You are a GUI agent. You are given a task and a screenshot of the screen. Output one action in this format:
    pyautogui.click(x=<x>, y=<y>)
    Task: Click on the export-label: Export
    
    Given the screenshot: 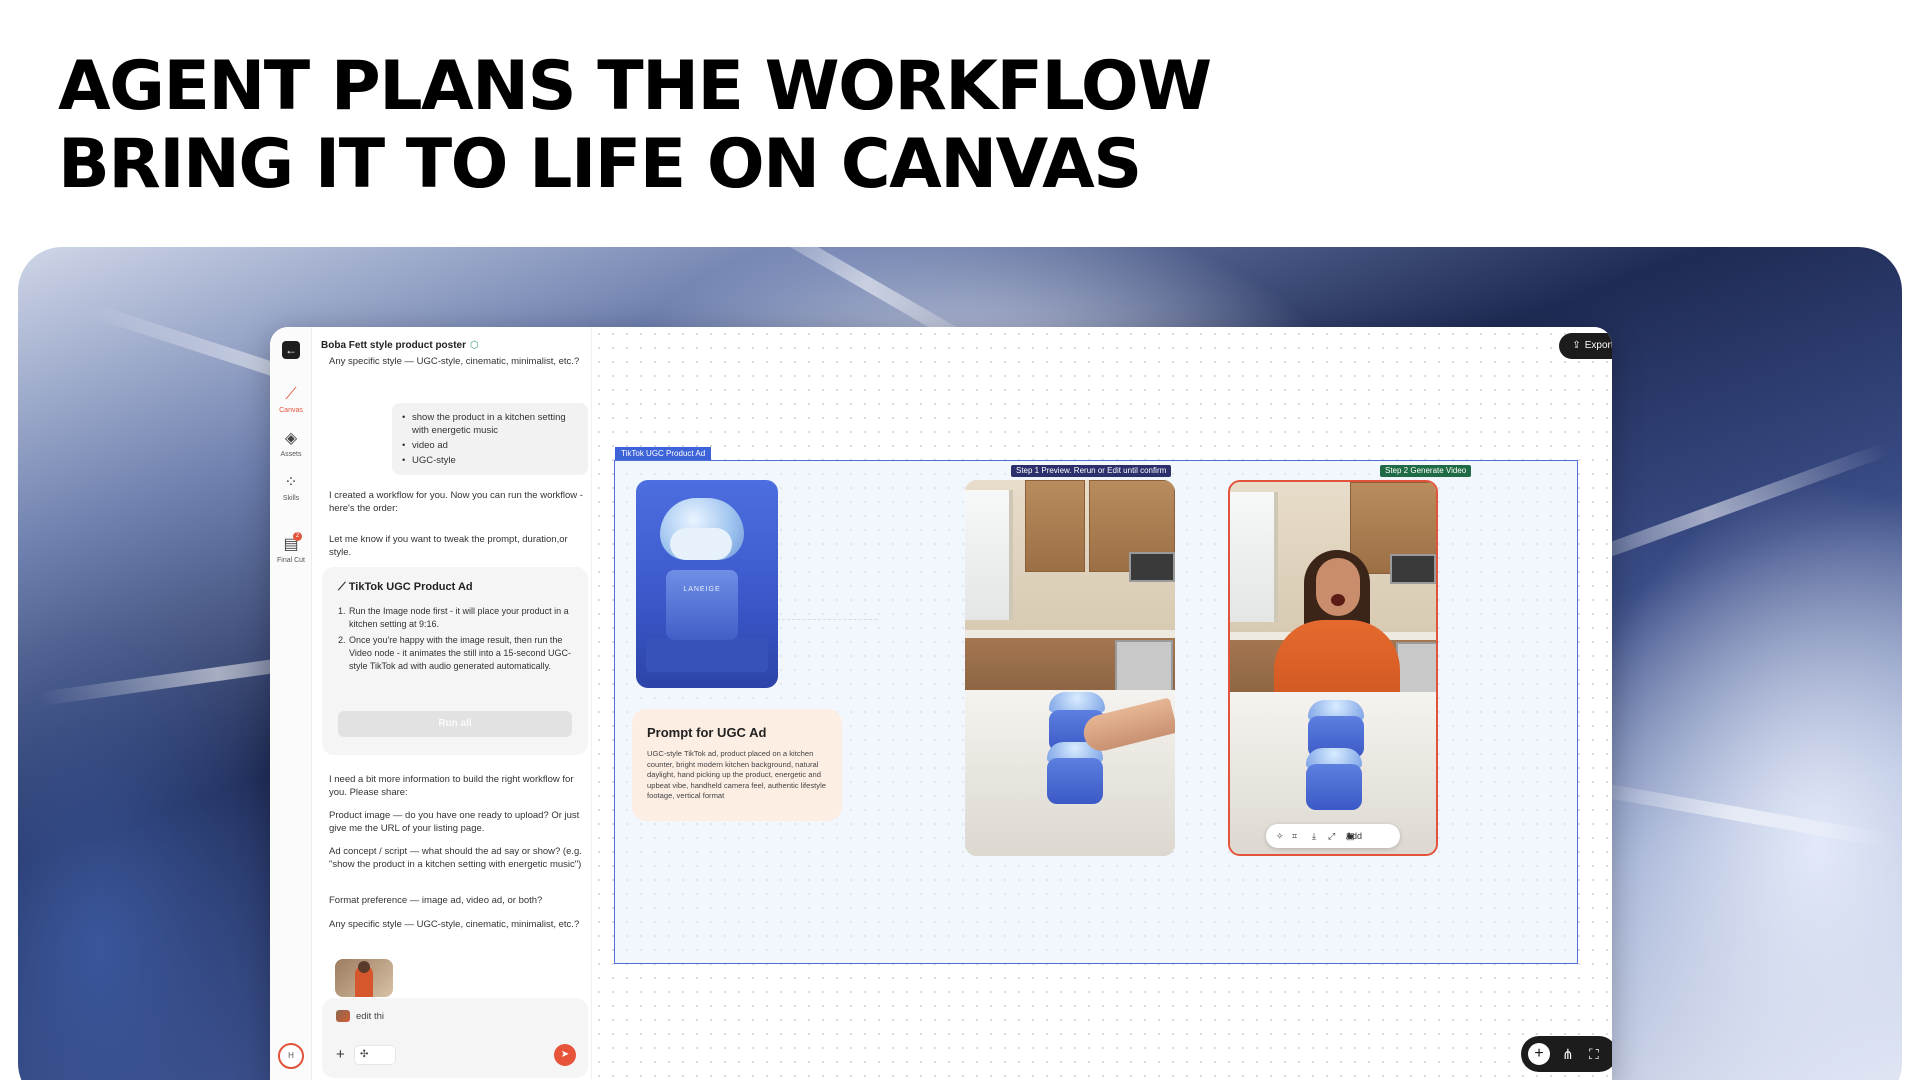 What is the action you would take?
    pyautogui.click(x=1598, y=345)
    